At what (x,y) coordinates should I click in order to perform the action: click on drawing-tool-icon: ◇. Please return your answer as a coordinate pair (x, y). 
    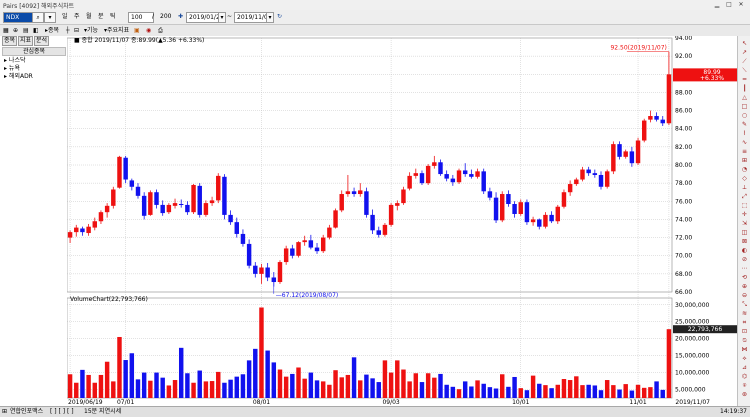
    Looking at the image, I should click on (744, 179).